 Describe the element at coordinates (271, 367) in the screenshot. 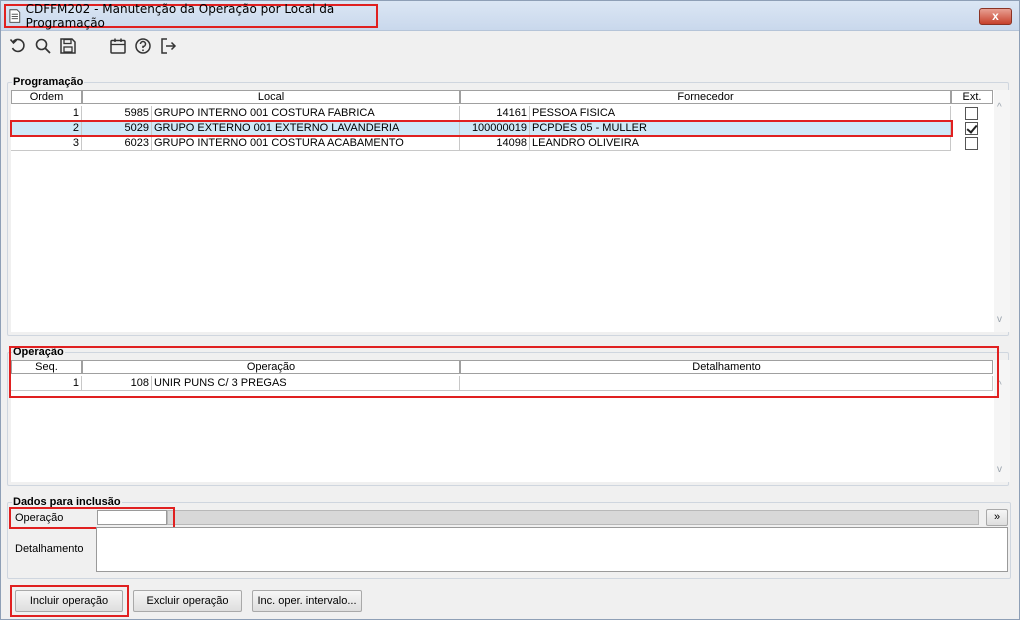

I see `col-header-operacao: Operação` at that location.